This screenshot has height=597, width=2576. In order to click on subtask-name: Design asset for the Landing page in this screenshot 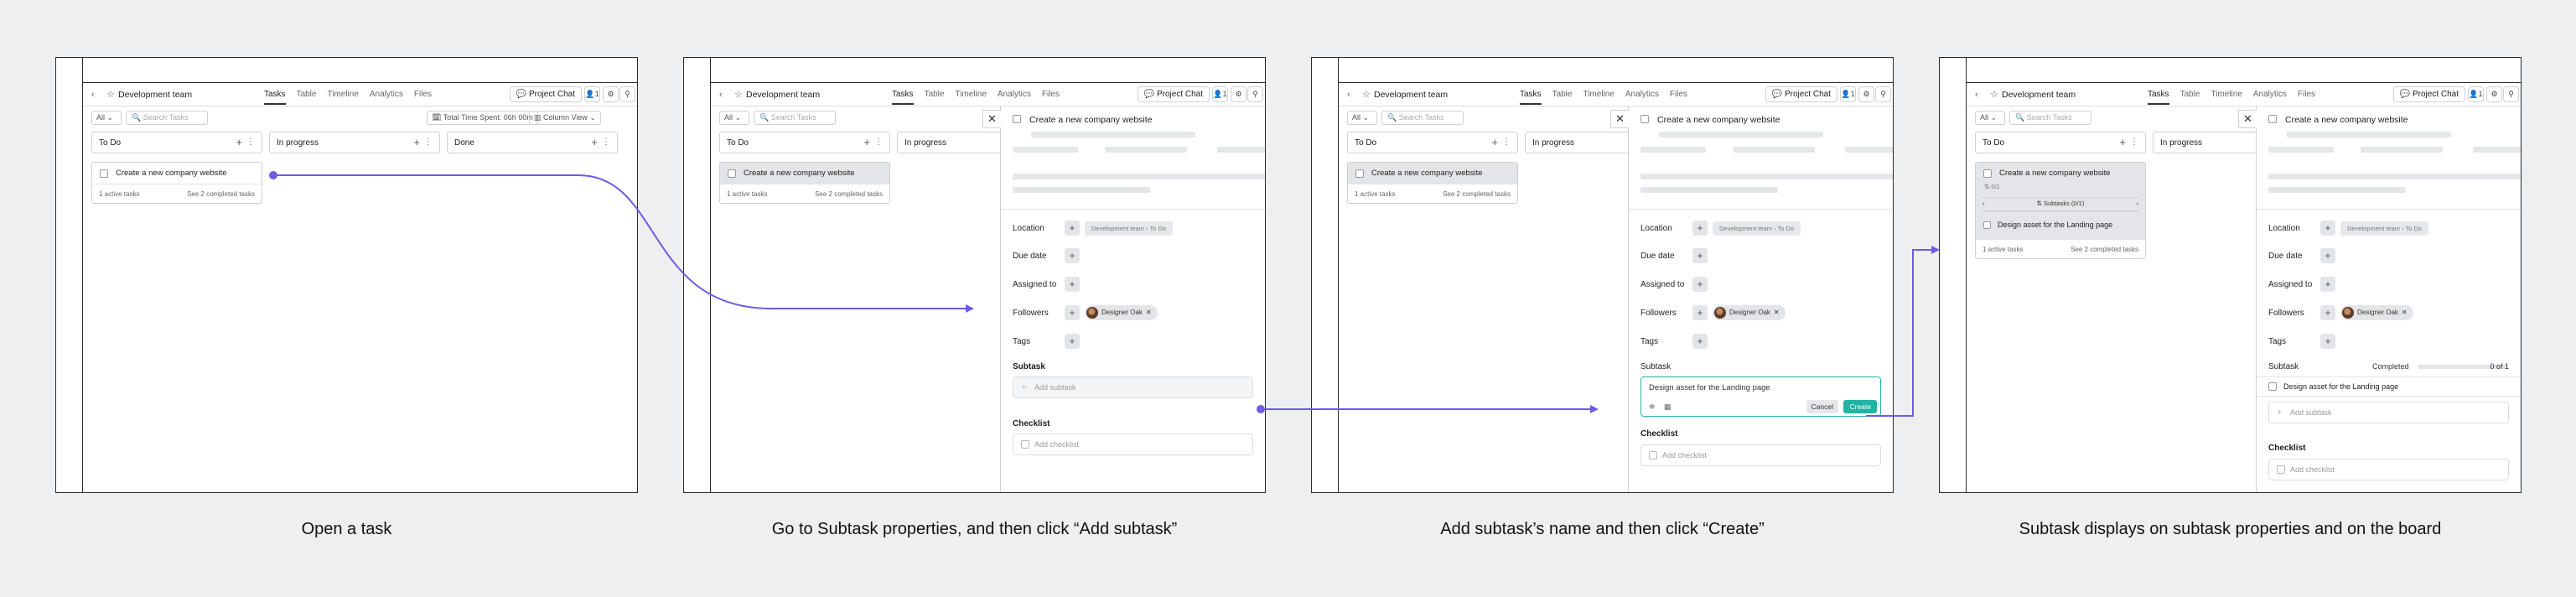, I will do `click(2055, 225)`.